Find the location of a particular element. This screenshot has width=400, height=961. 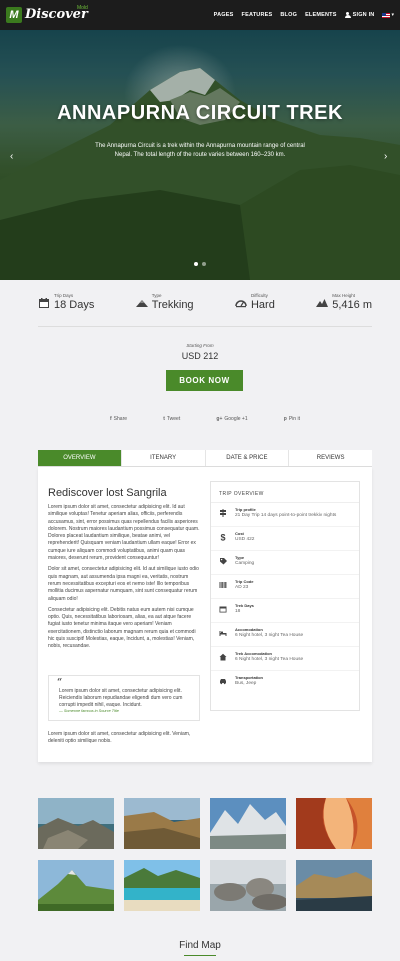

tag-icon is located at coordinates (223, 561).